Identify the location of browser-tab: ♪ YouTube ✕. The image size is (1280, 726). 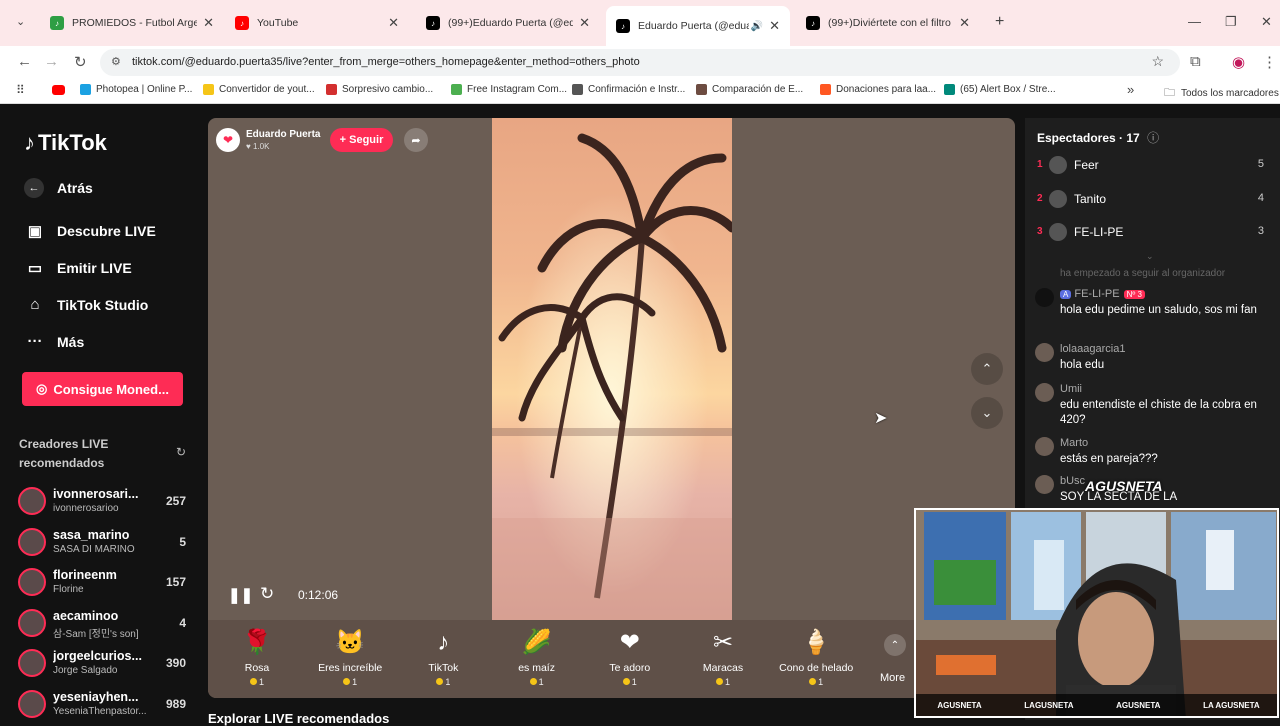
(317, 23).